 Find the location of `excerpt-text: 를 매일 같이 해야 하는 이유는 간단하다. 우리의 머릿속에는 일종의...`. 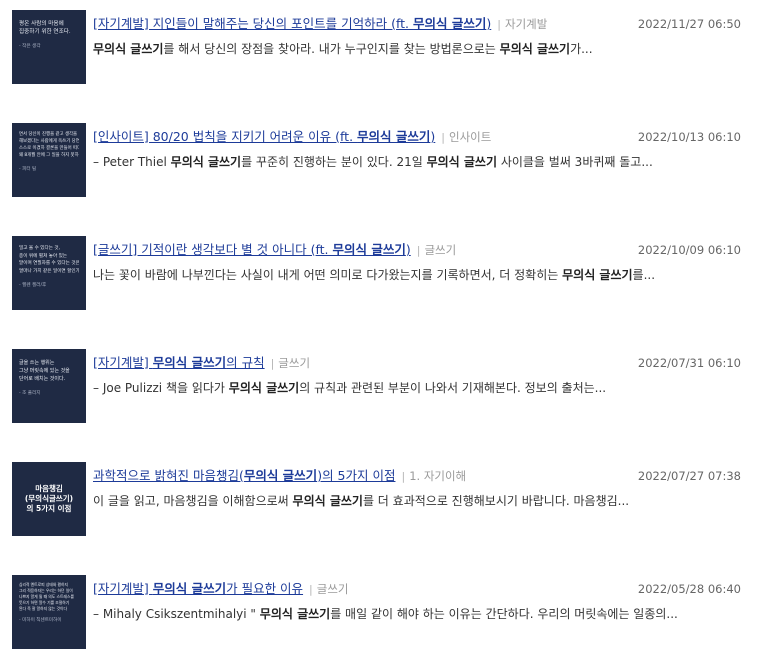

excerpt-text: 를 매일 같이 해야 하는 이유는 간단하다. 우리의 머릿속에는 일종의... is located at coordinates (504, 614).